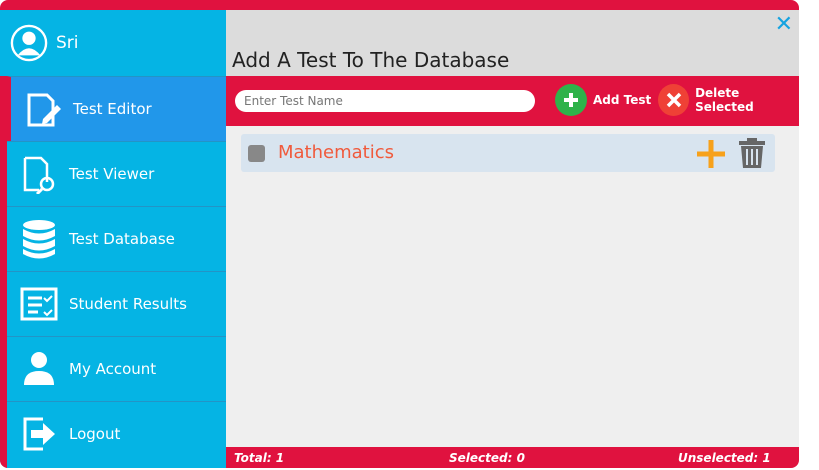 This screenshot has width=819, height=470. Describe the element at coordinates (112, 109) in the screenshot. I see `sidebar-item-label: Test Editor` at that location.